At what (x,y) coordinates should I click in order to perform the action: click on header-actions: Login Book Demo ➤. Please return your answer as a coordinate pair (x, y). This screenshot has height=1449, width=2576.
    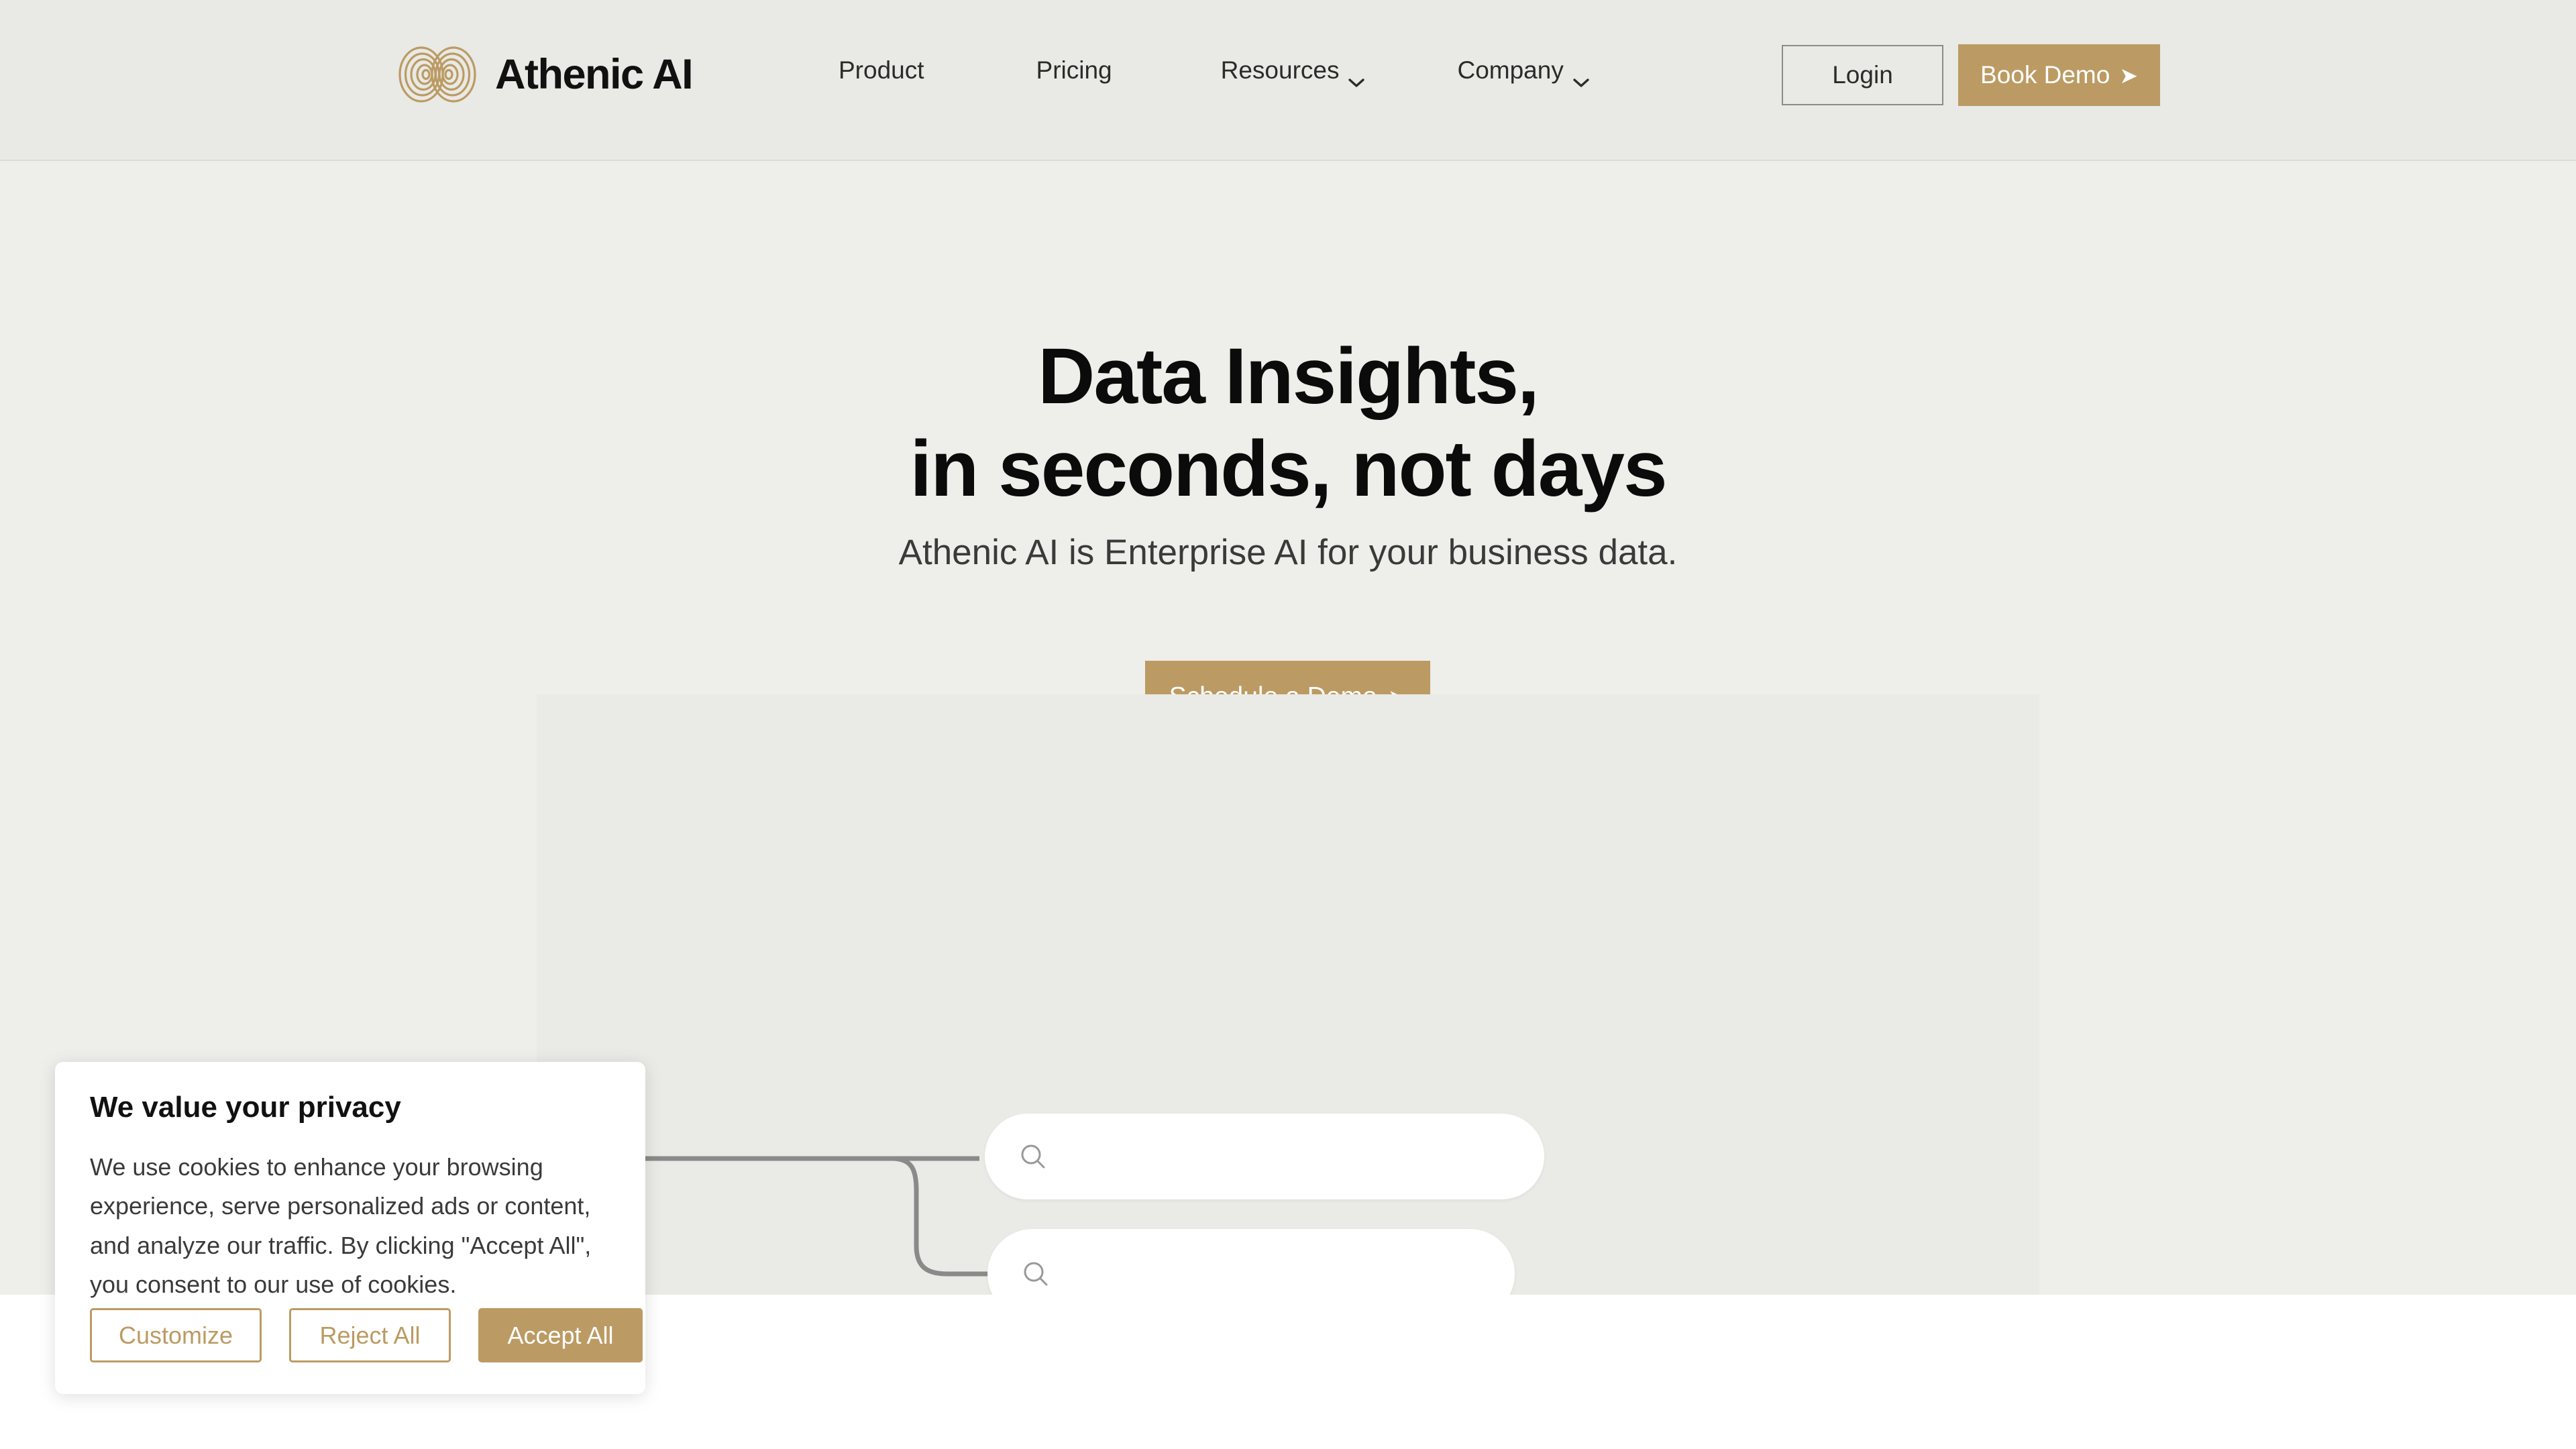
    Looking at the image, I should click on (1971, 75).